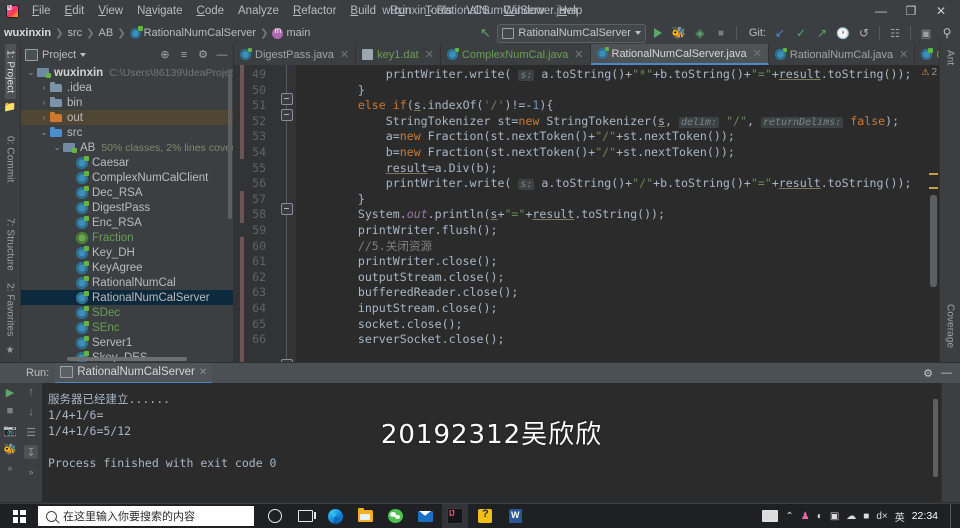 Image resolution: width=960 pixels, height=528 pixels. What do you see at coordinates (881, 11) in the screenshot?
I see `minimize-button: —` at bounding box center [881, 11].